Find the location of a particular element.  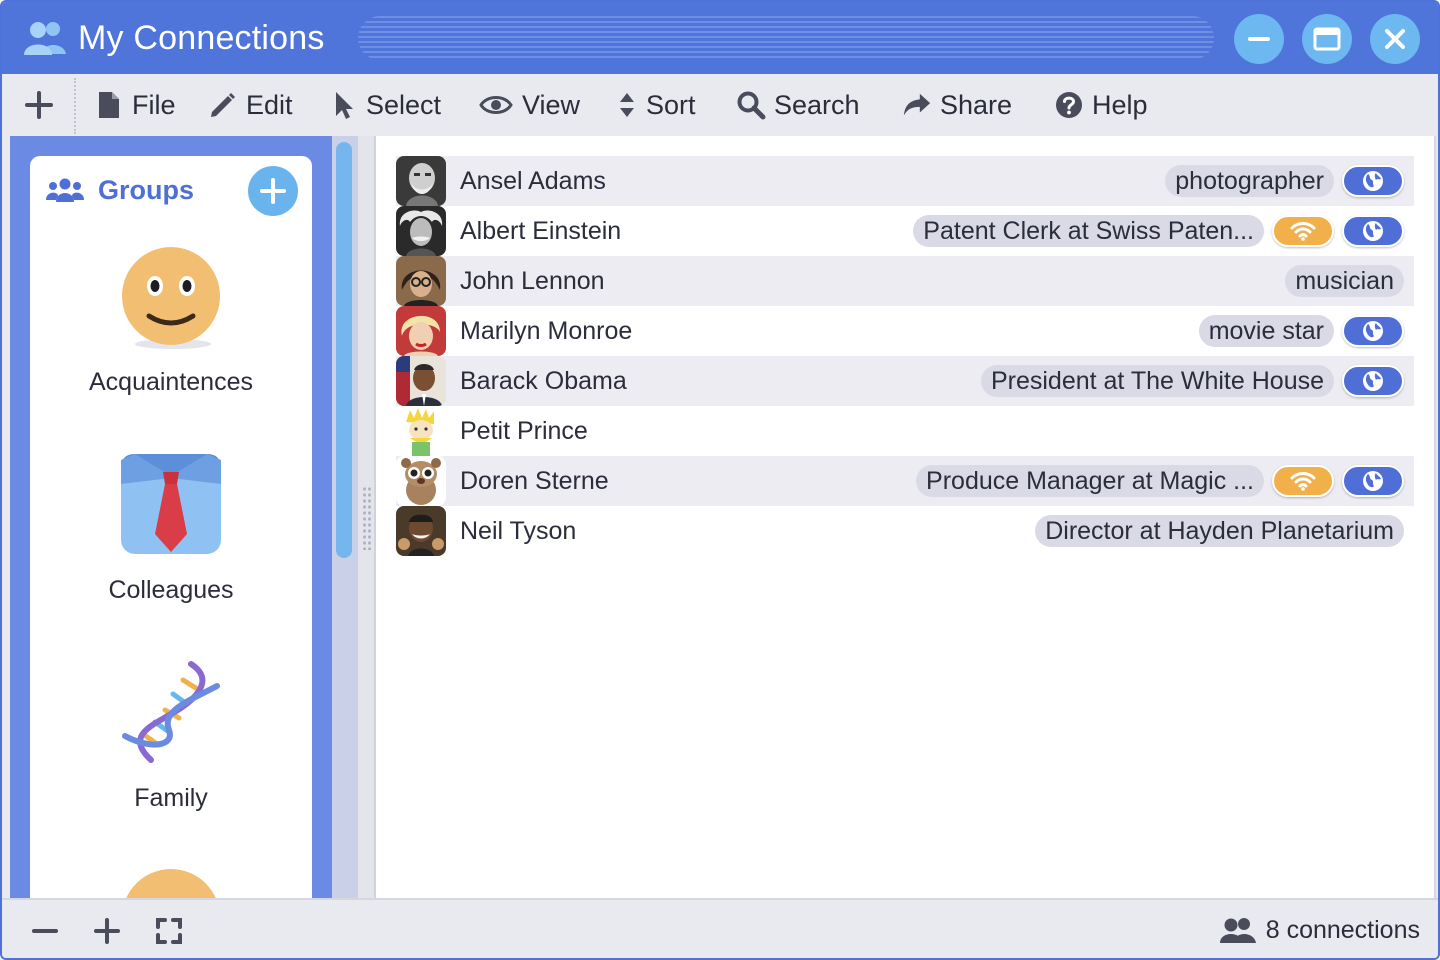

maximize-button is located at coordinates (1327, 39).